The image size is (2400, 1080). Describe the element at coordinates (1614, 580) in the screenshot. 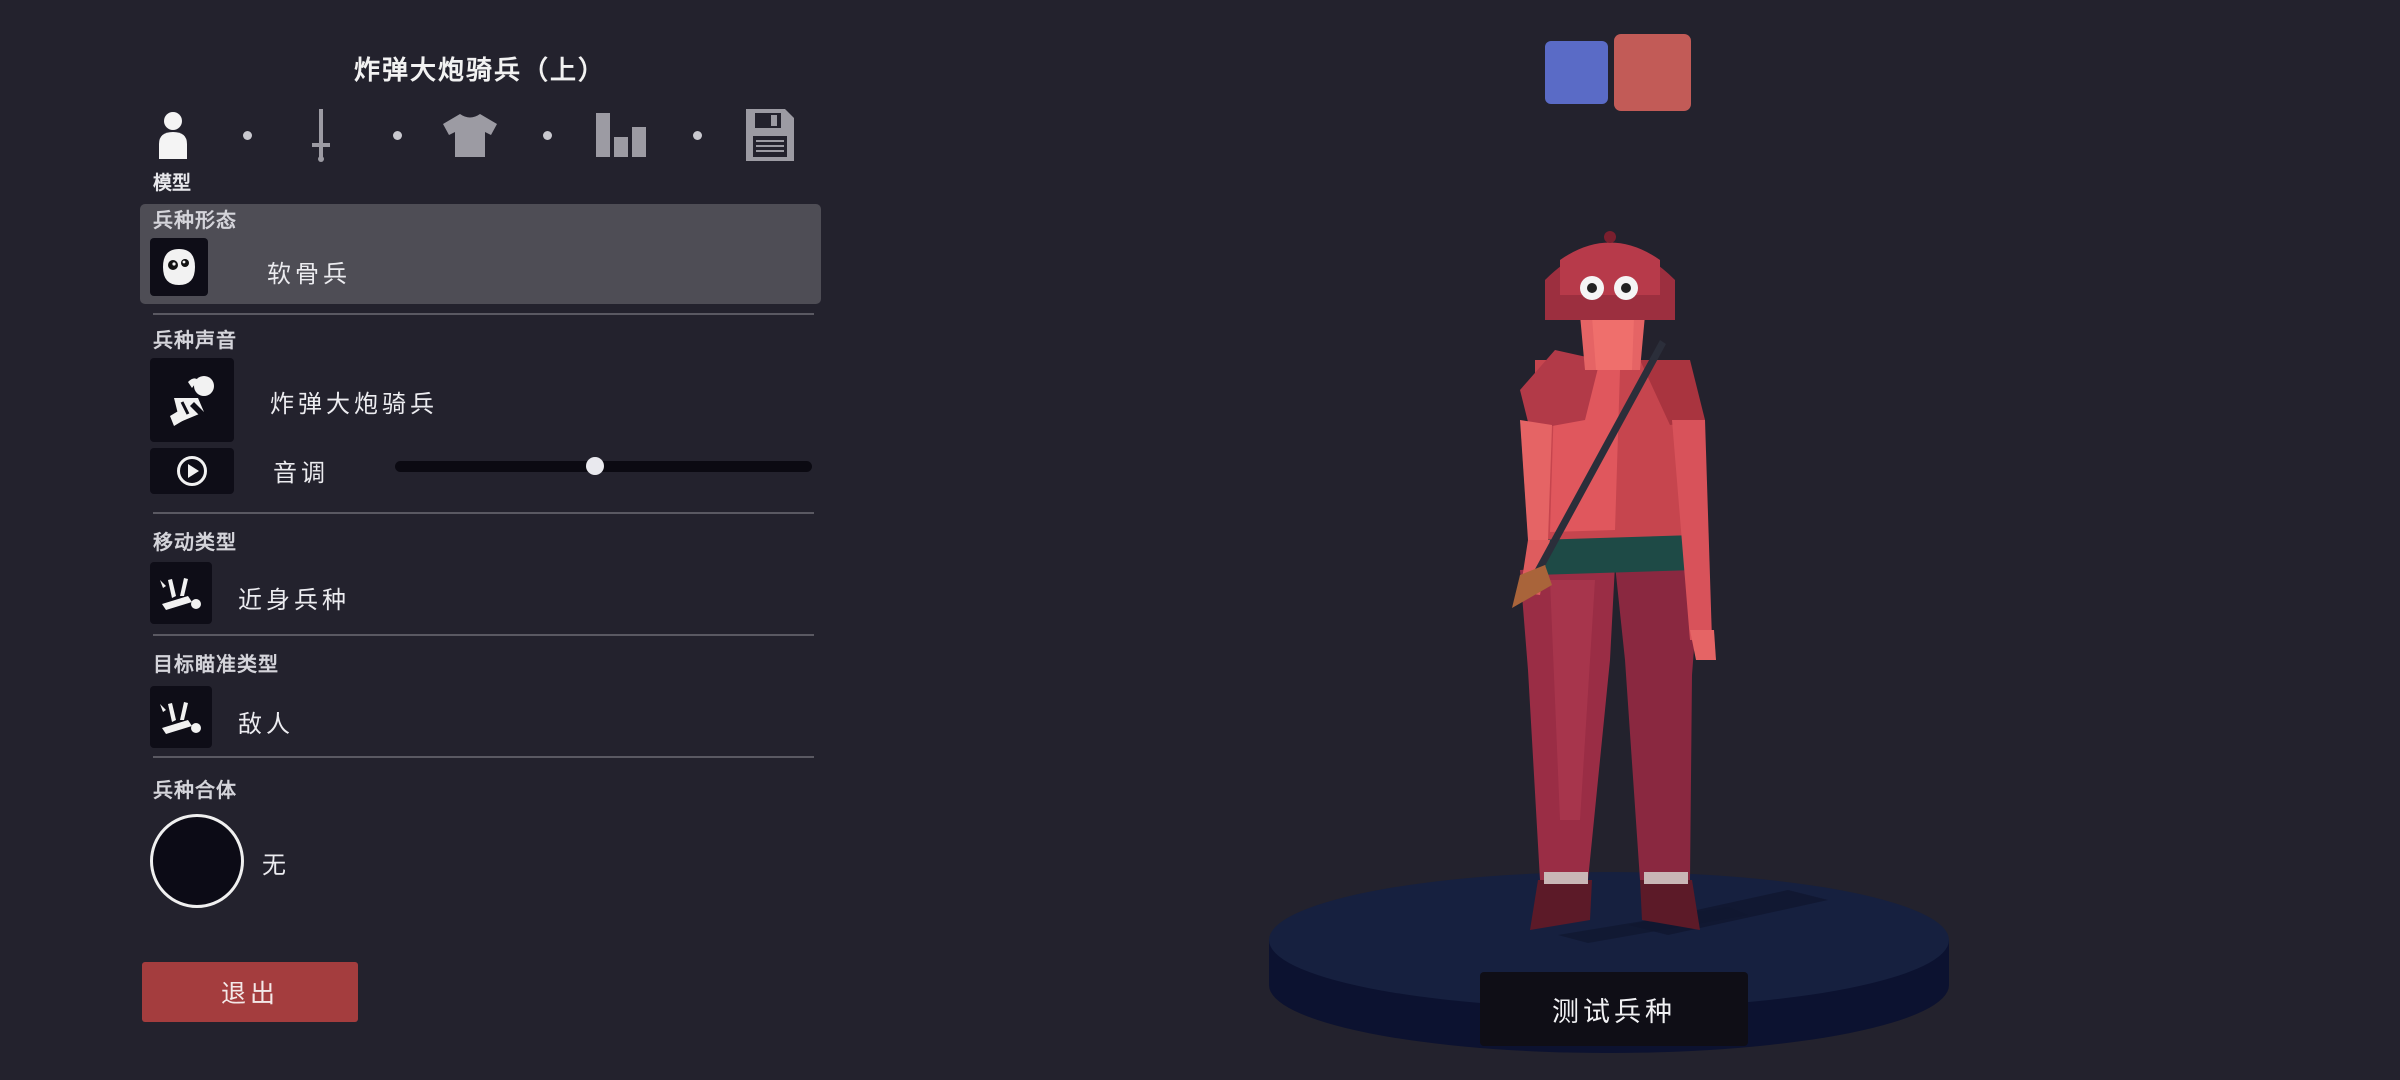

I see `unit-preview-figure` at that location.